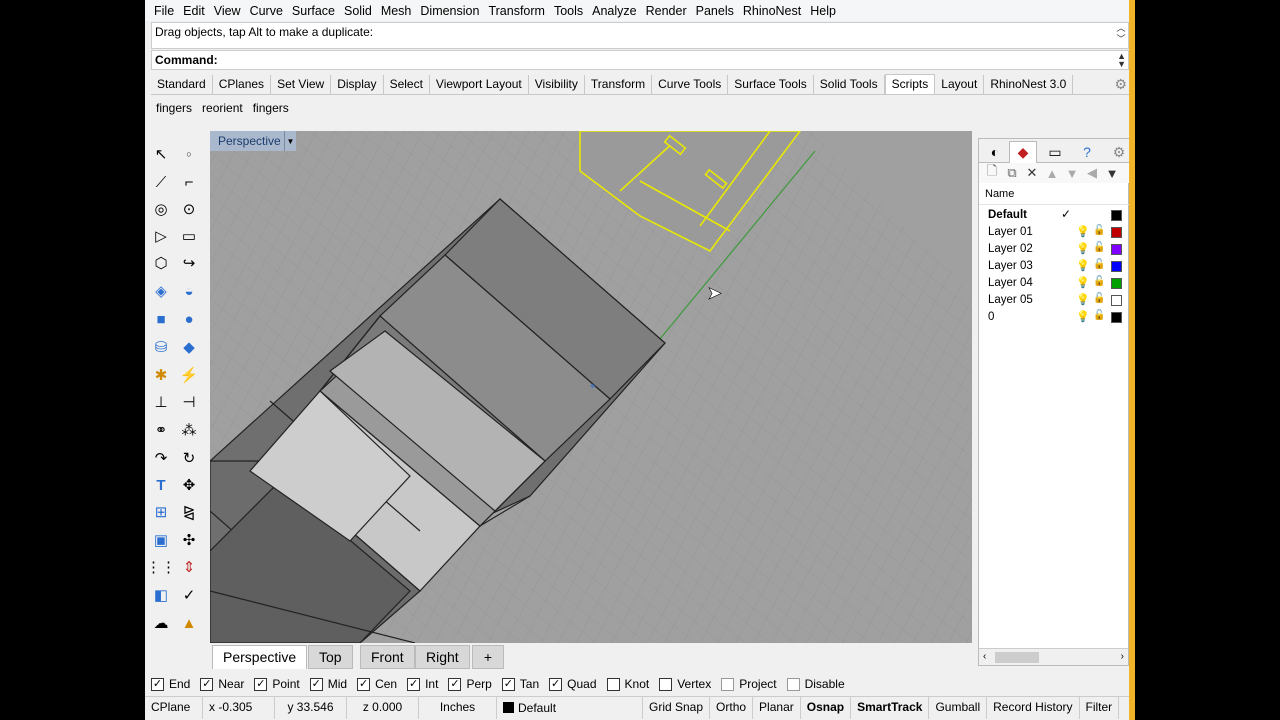  I want to click on dimension-icon: ⇕, so click(189, 567).